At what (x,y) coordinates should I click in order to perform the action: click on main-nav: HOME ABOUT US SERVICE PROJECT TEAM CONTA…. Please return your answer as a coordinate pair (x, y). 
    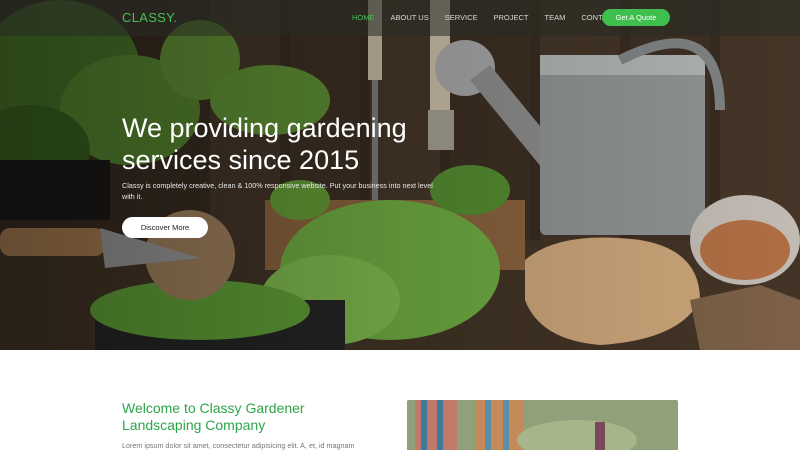
    Looking at the image, I should click on (492, 17).